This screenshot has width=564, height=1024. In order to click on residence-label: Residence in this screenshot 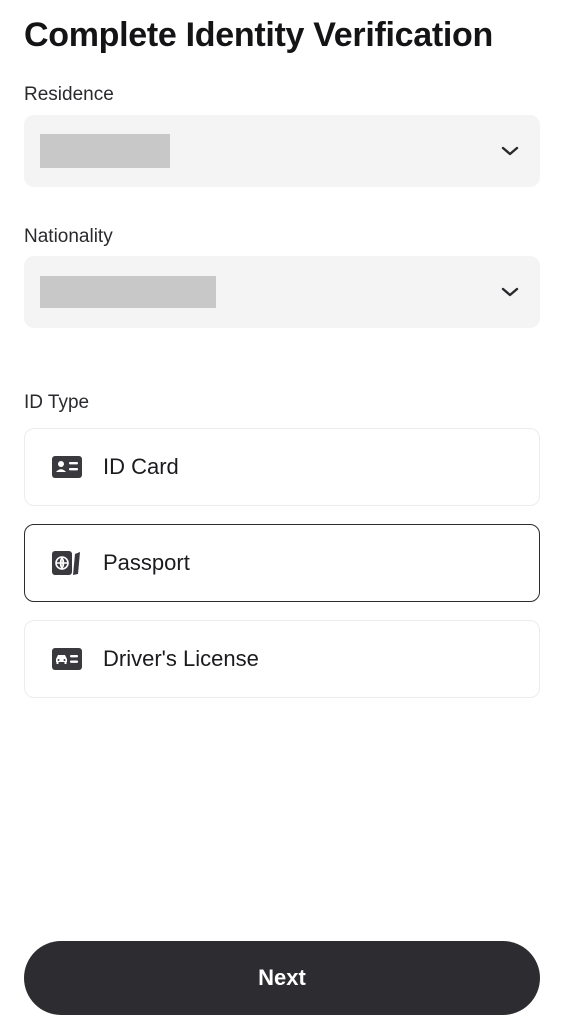, I will do `click(69, 94)`.